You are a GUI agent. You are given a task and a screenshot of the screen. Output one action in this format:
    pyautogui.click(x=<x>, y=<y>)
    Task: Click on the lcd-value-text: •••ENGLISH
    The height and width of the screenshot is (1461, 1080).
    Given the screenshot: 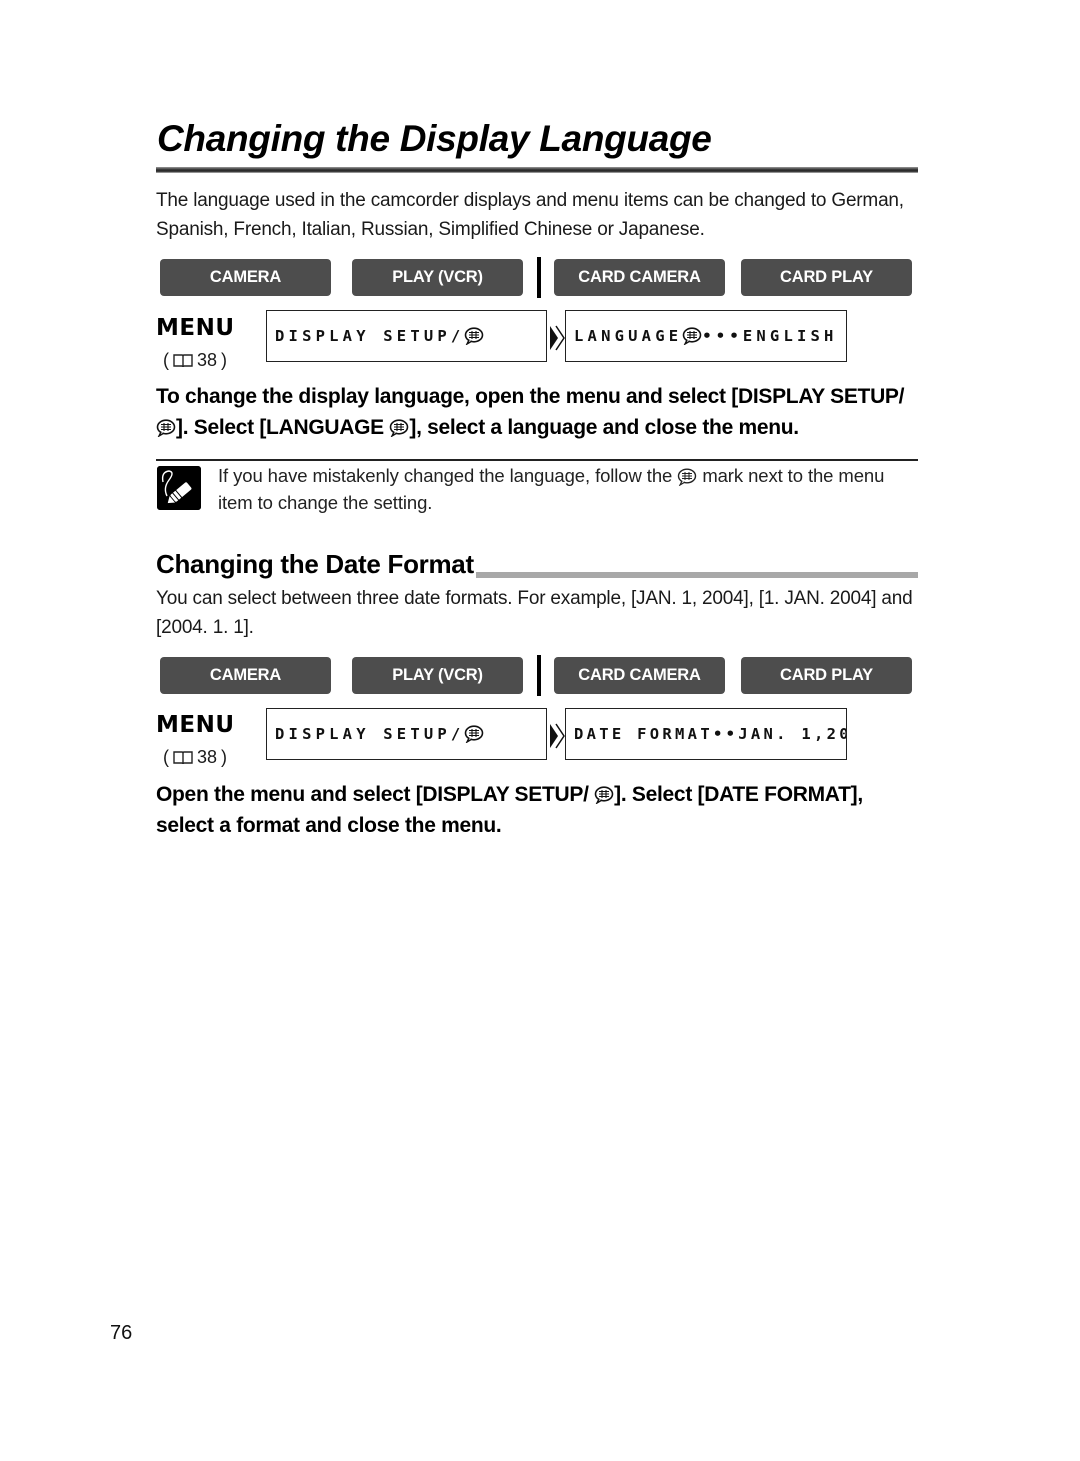 What is the action you would take?
    pyautogui.click(x=770, y=336)
    